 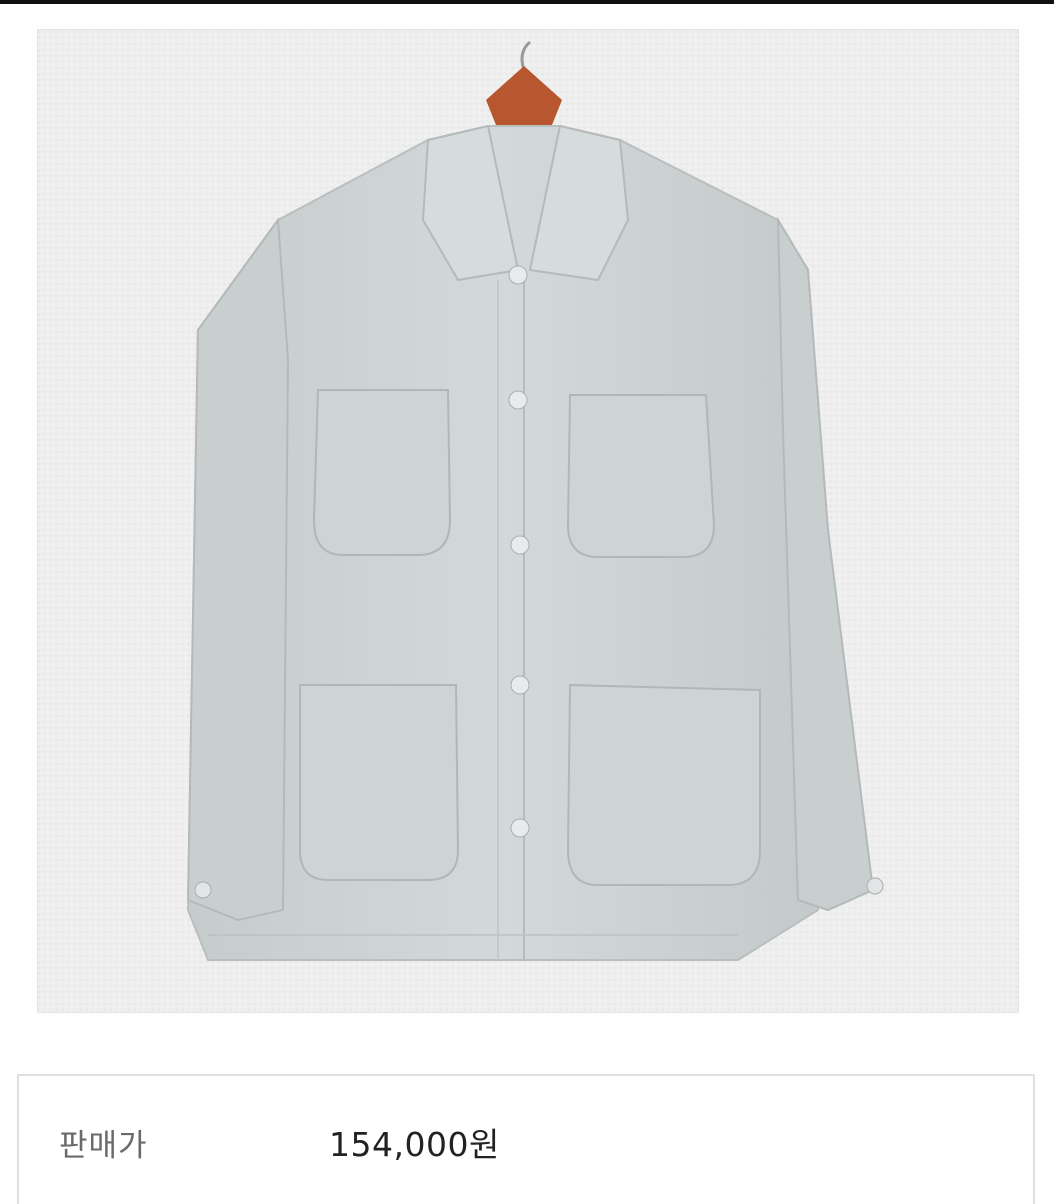 What do you see at coordinates (526, 1139) in the screenshot?
I see `price-panel: 판매가 154,000원` at bounding box center [526, 1139].